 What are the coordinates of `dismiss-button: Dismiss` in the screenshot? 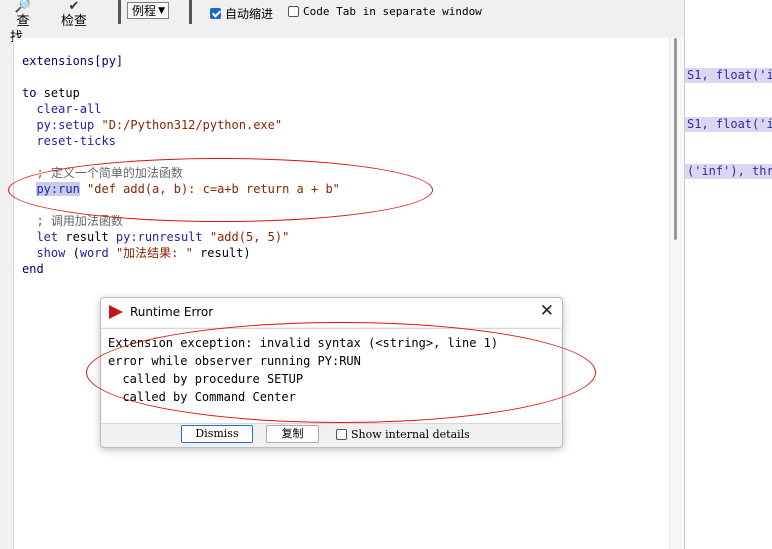 It's located at (217, 434).